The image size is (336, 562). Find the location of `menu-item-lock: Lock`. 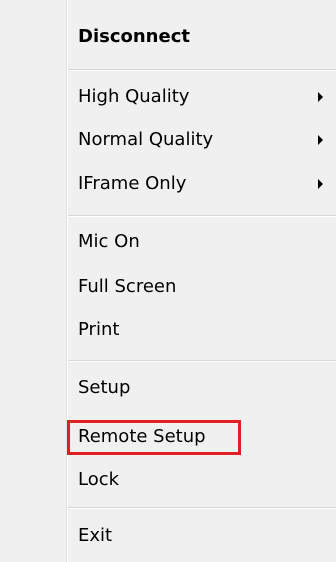

menu-item-lock: Lock is located at coordinates (98, 480).